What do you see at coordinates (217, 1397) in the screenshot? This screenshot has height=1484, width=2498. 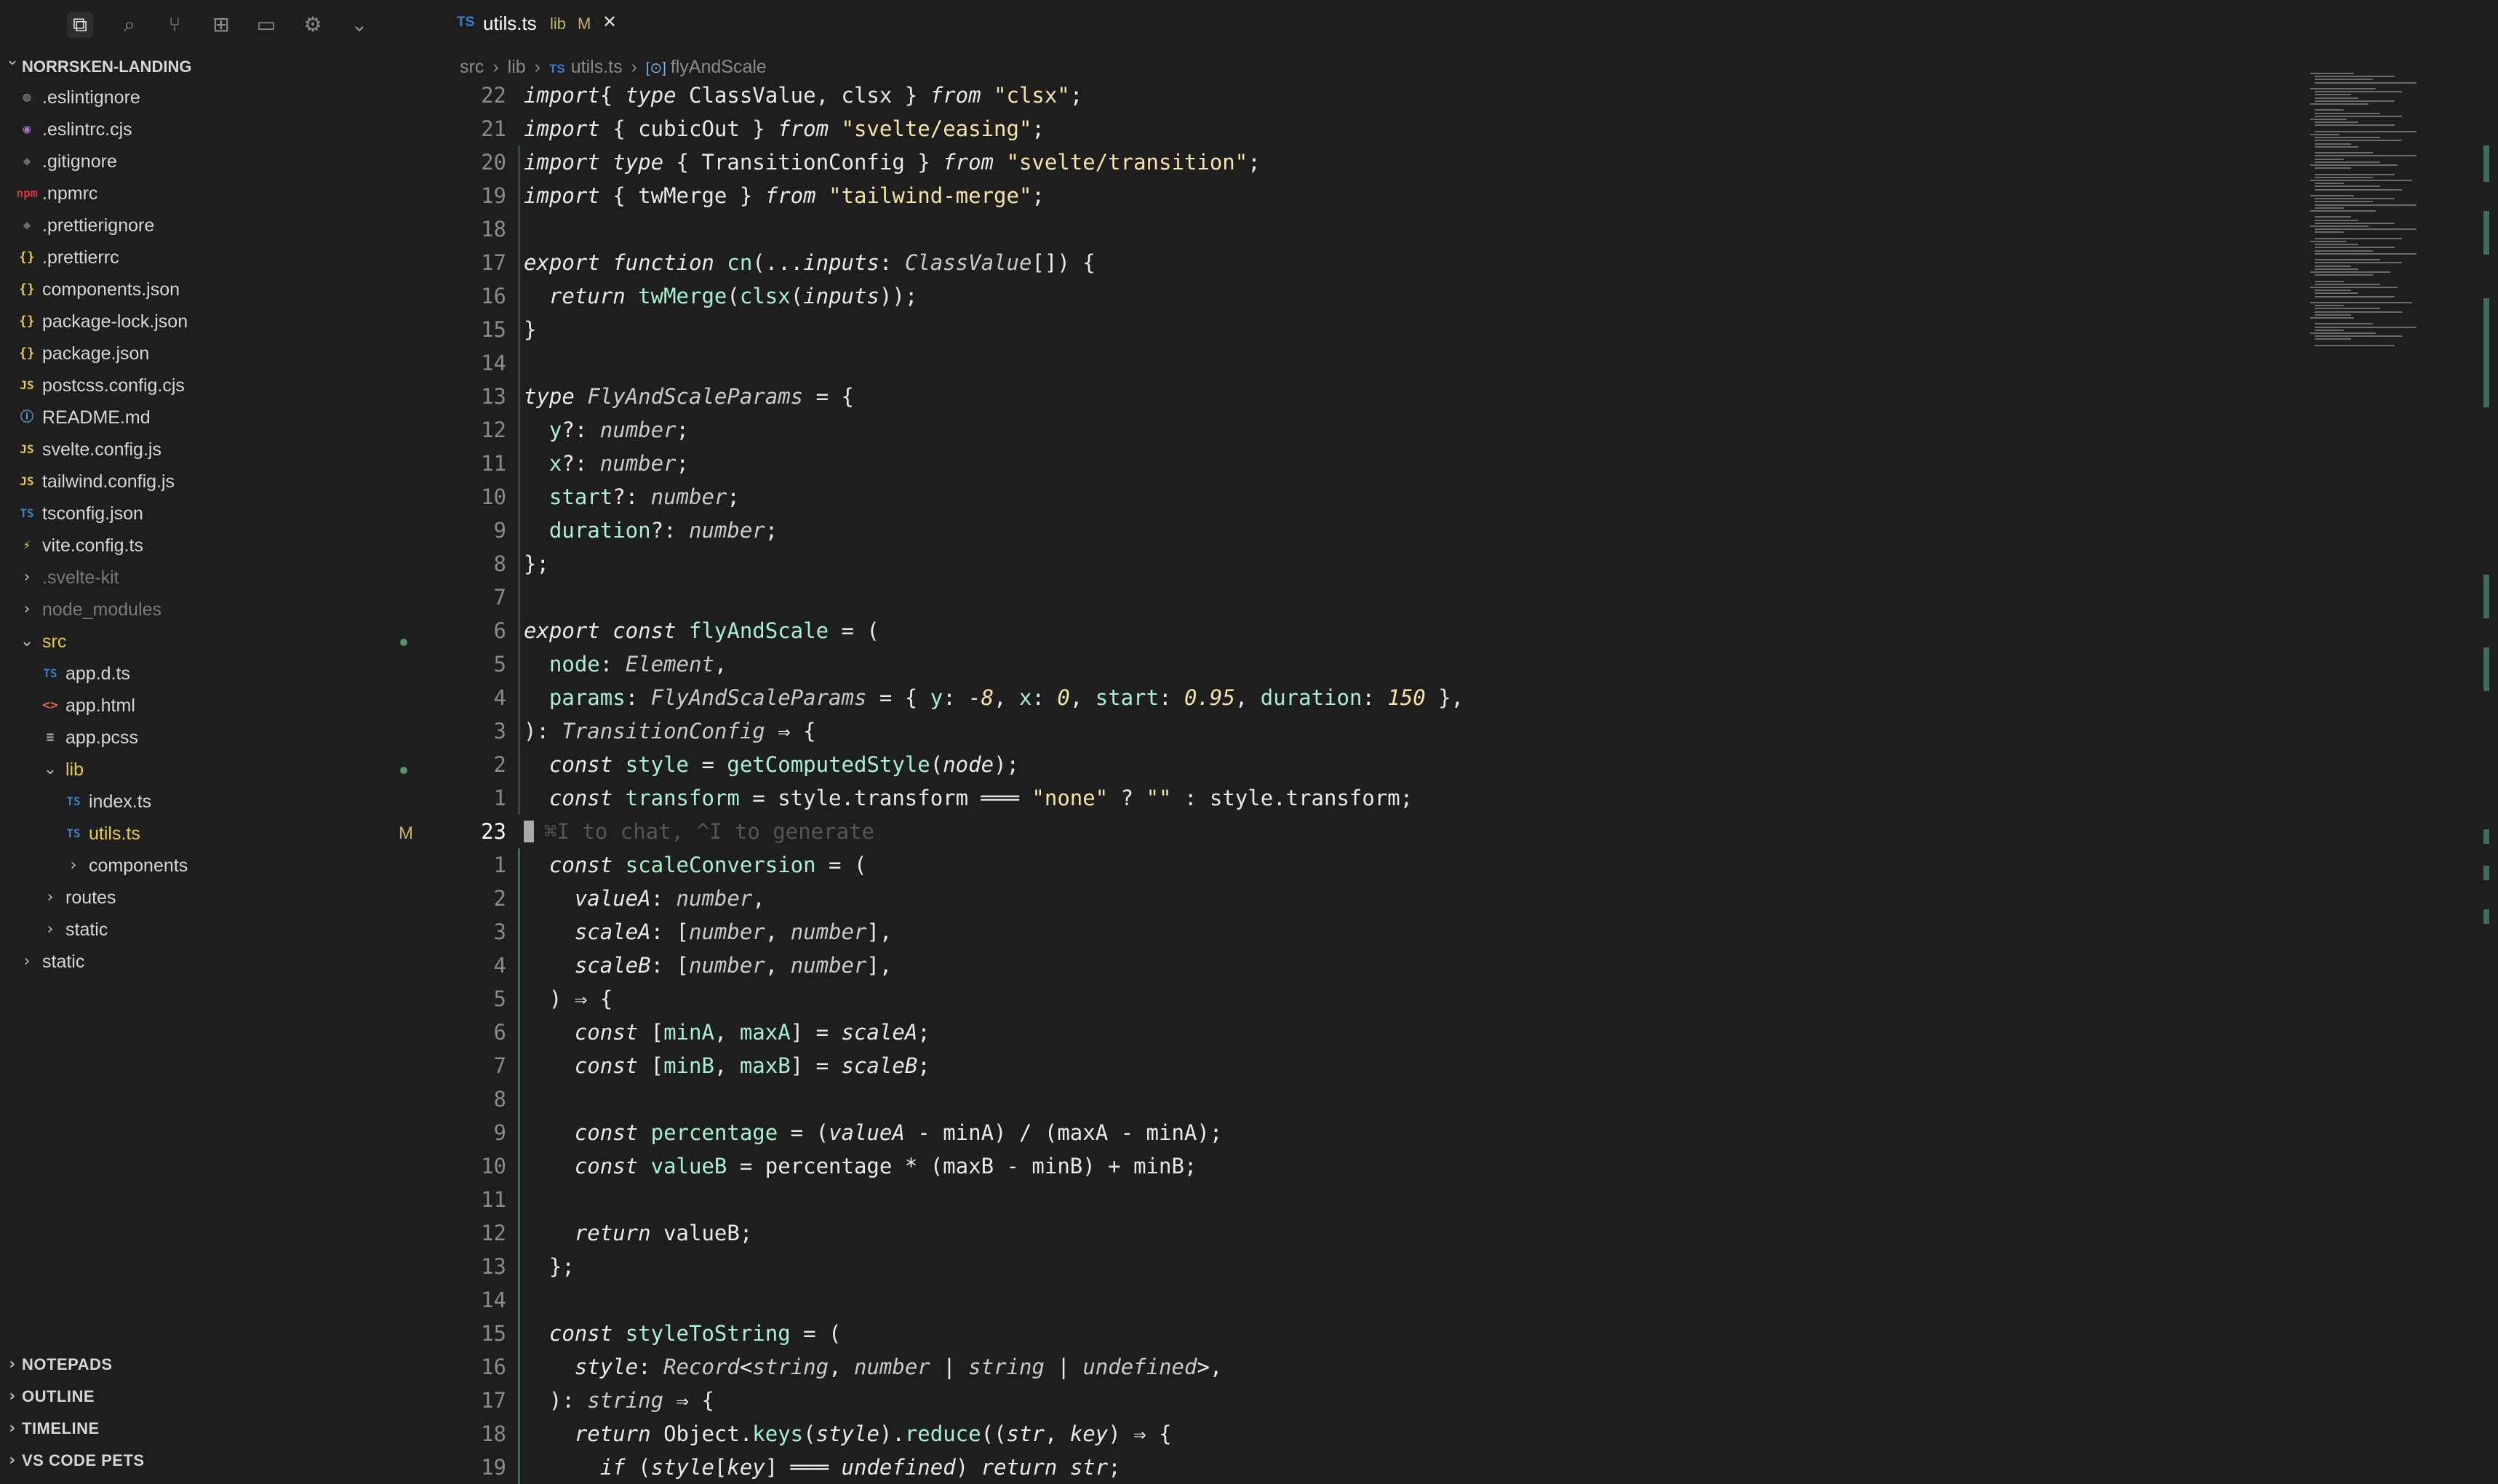 I see `section-outline: › OUTLINE` at bounding box center [217, 1397].